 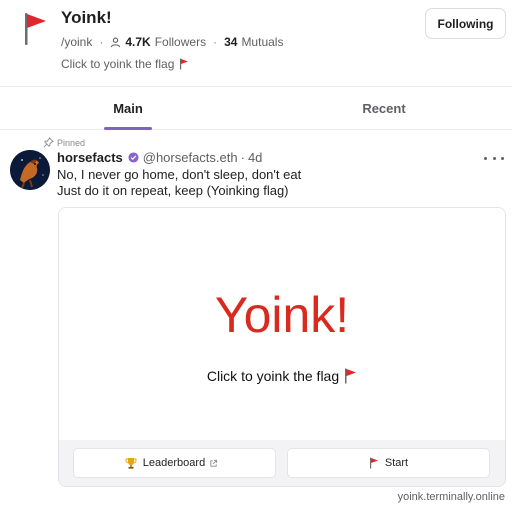 I want to click on start-button: Start, so click(x=388, y=463).